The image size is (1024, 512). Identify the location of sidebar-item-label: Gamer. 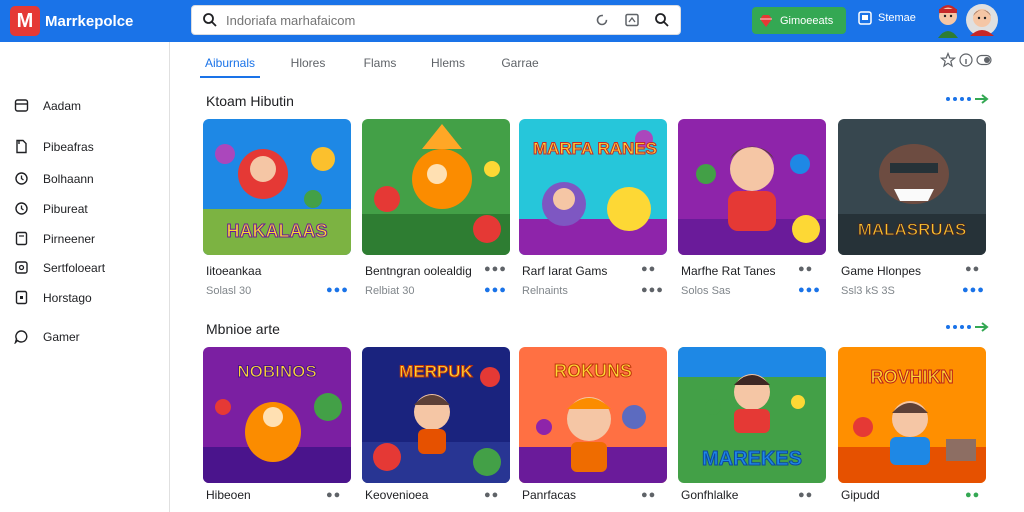
(61, 336).